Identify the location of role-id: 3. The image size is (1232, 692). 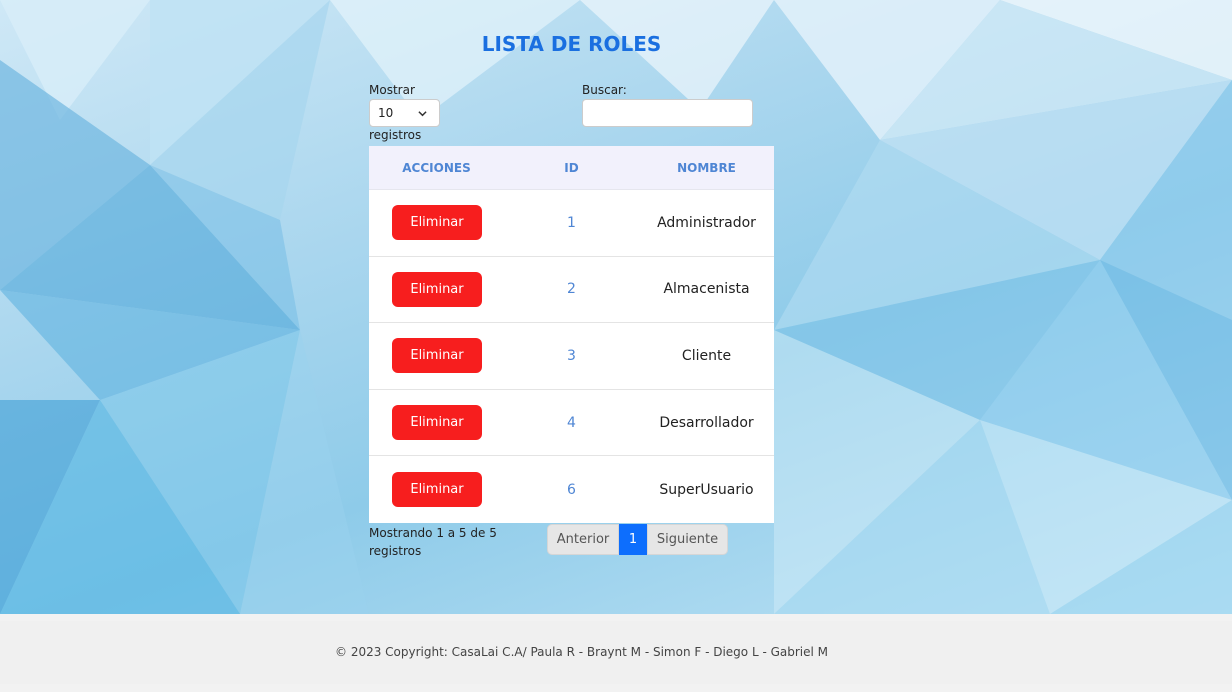
(571, 355).